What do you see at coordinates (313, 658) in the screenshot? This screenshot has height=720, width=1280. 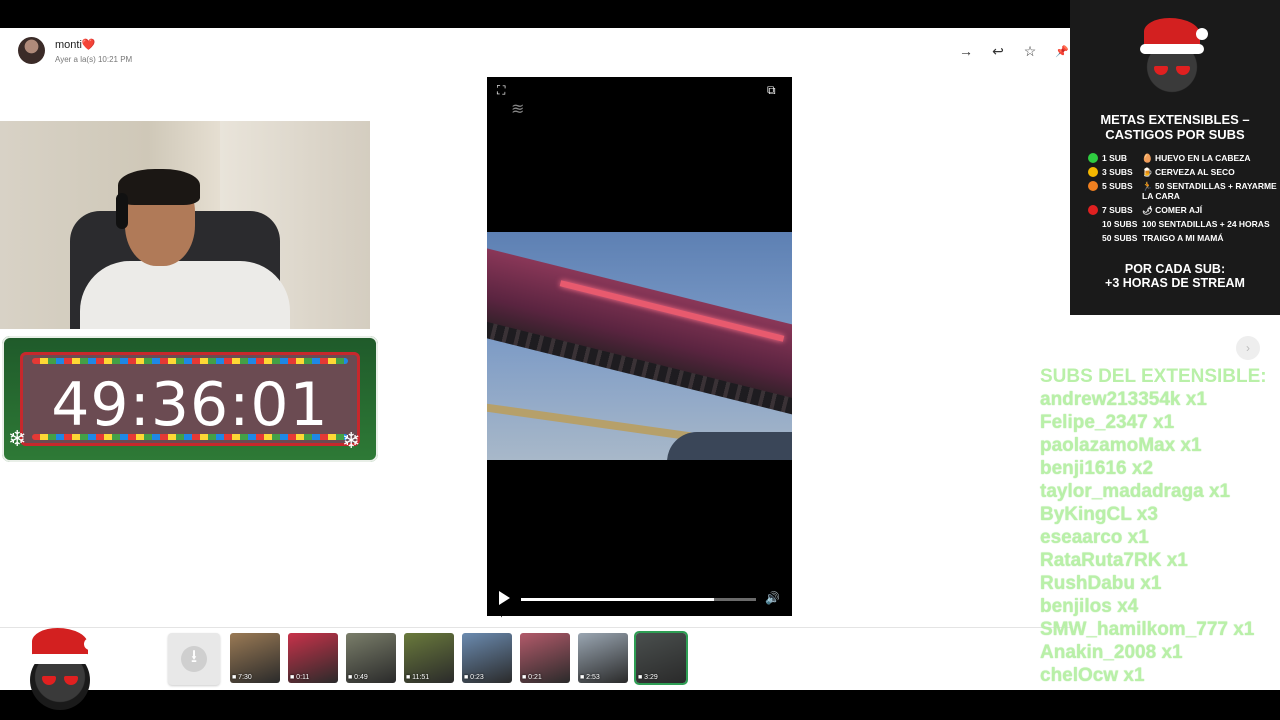 I see `video-thumbnail: ■ 0:11` at bounding box center [313, 658].